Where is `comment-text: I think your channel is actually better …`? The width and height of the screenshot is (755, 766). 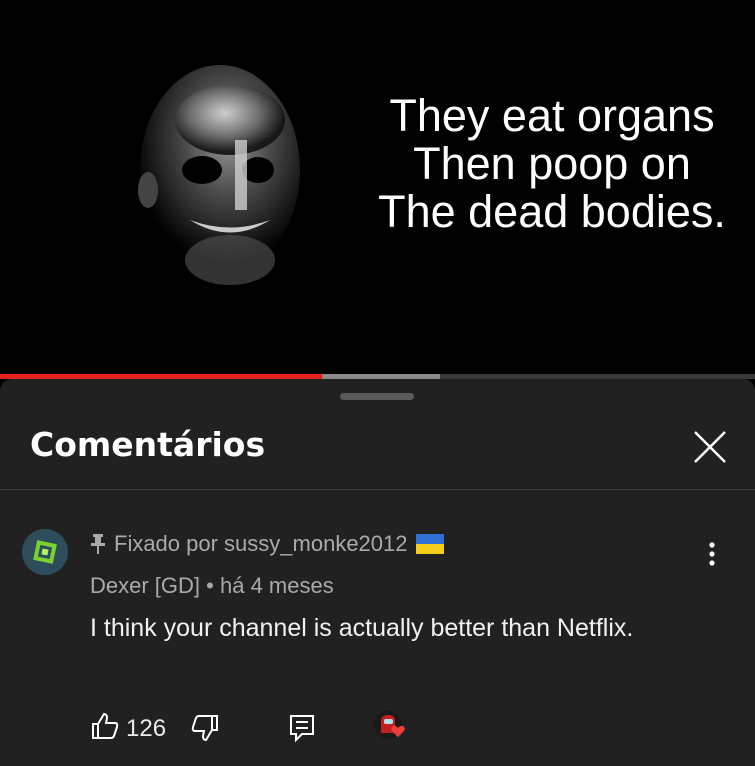 comment-text: I think your channel is actually better … is located at coordinates (362, 628).